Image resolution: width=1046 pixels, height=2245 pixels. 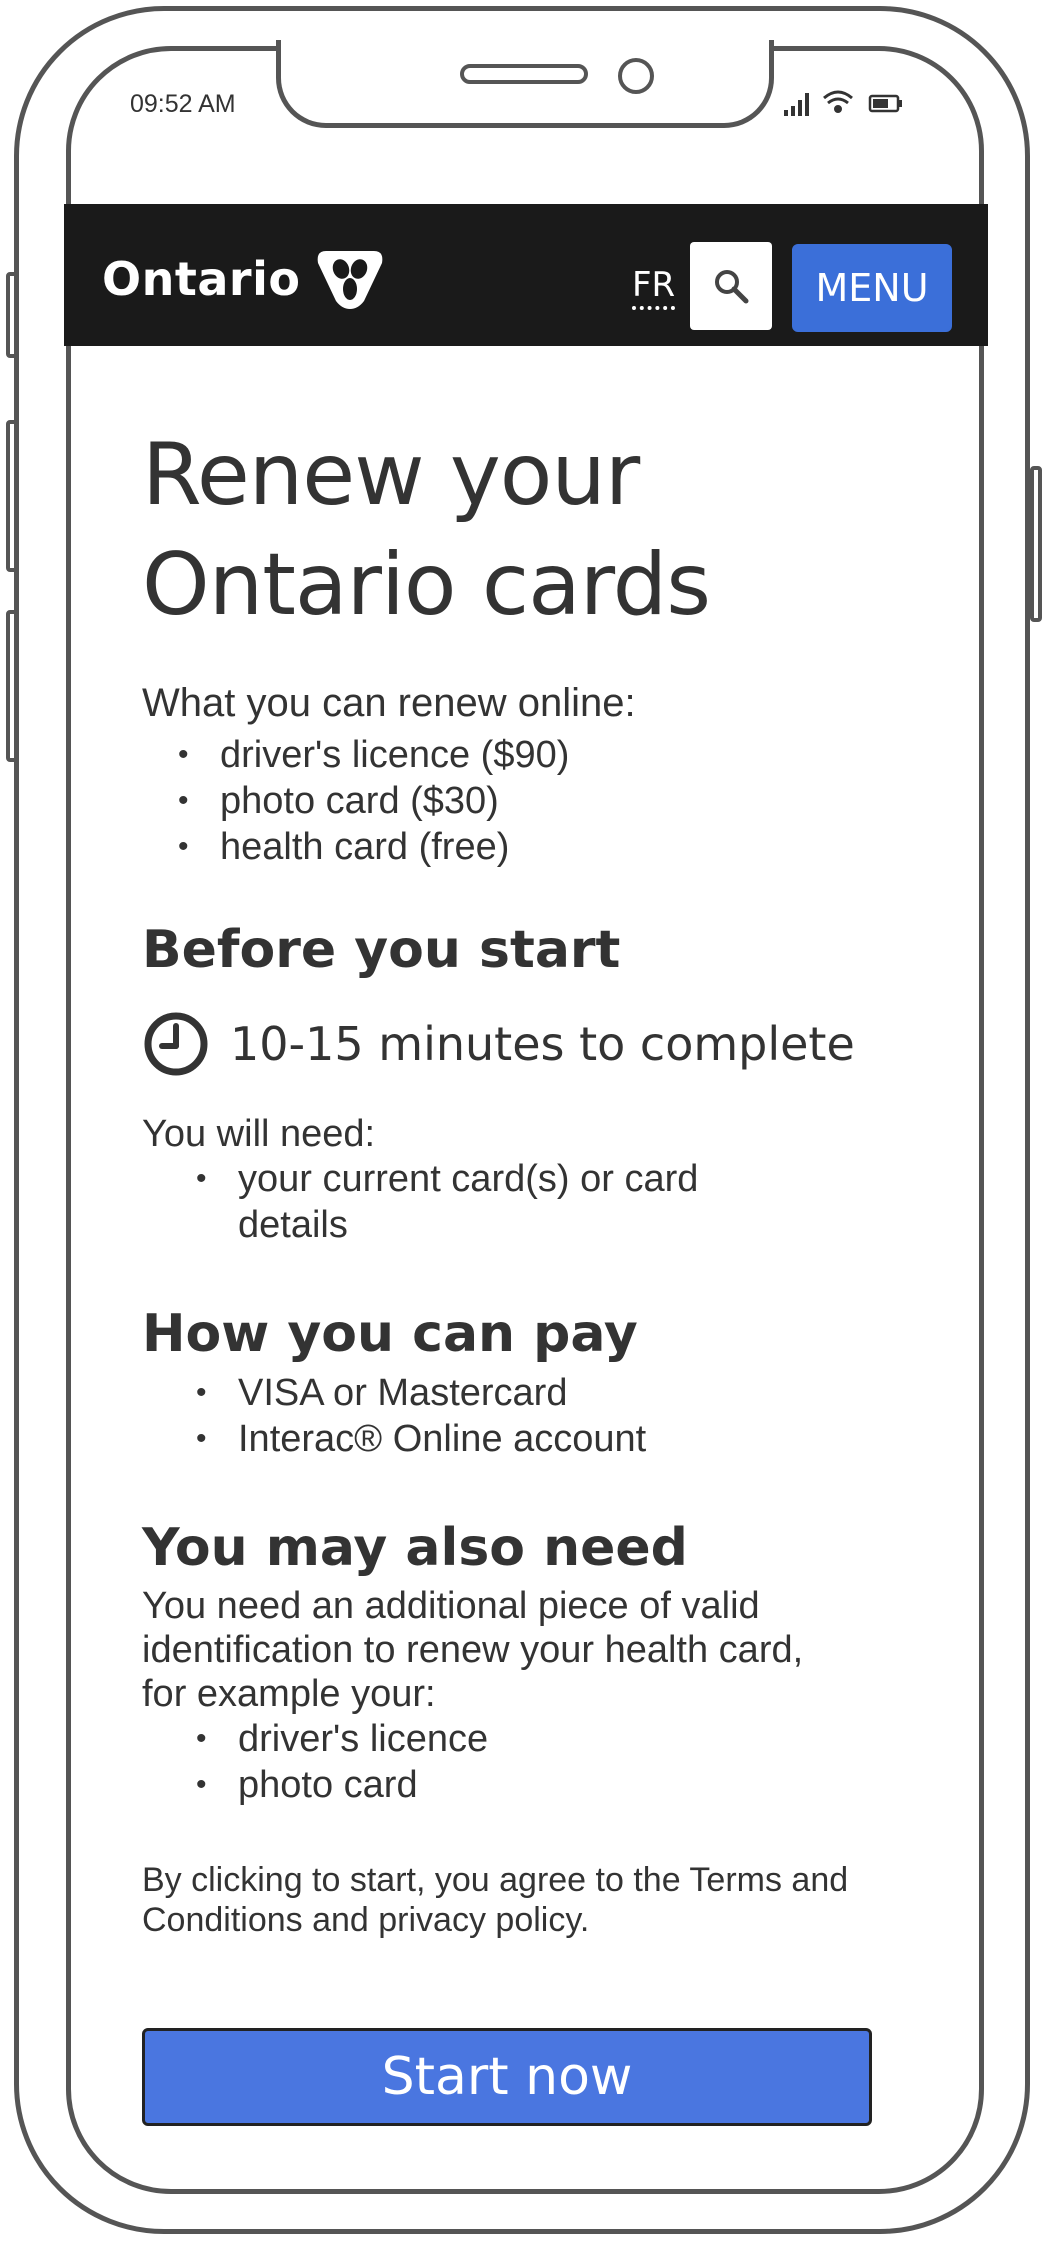 I want to click on paragraph-line: You need an additional piece of valid, so click(x=451, y=1606).